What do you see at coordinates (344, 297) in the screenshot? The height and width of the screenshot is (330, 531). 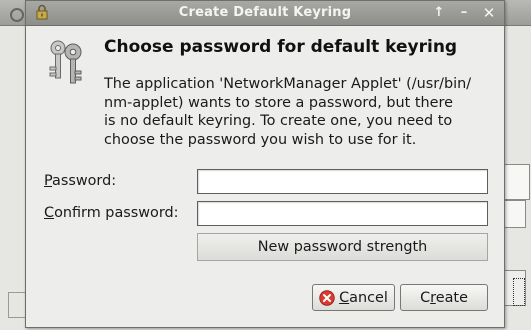 I see `cancel-mnemonic: C` at bounding box center [344, 297].